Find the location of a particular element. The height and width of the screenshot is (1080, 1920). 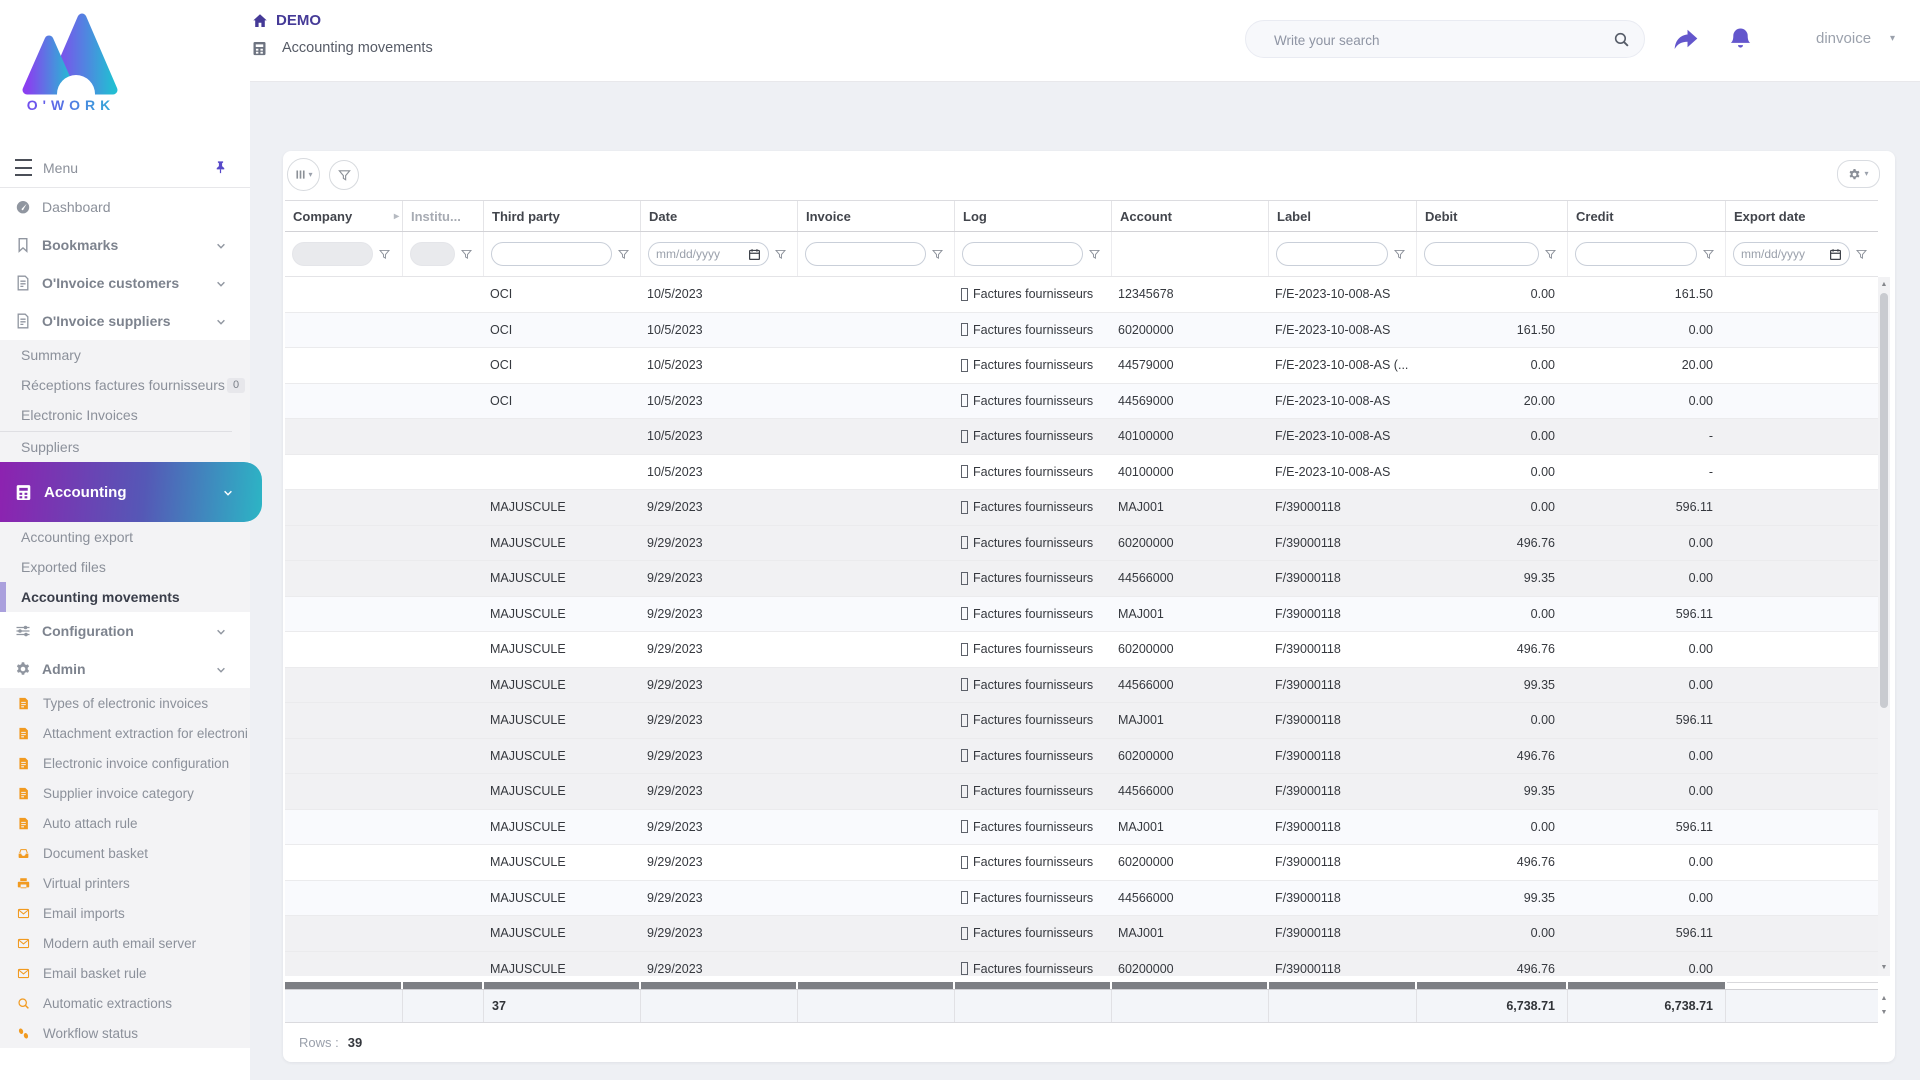

search-input is located at coordinates (1439, 40).